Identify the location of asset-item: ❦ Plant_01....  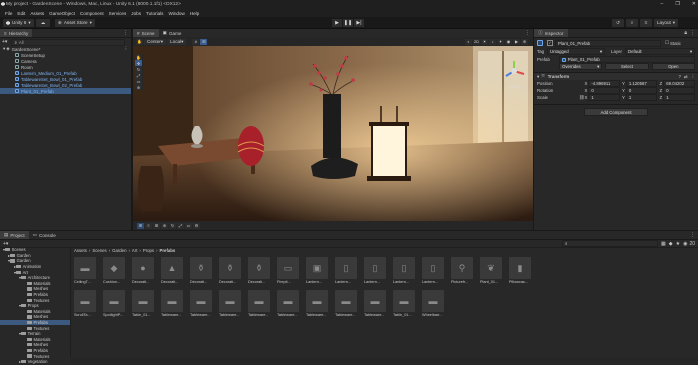
(491, 270).